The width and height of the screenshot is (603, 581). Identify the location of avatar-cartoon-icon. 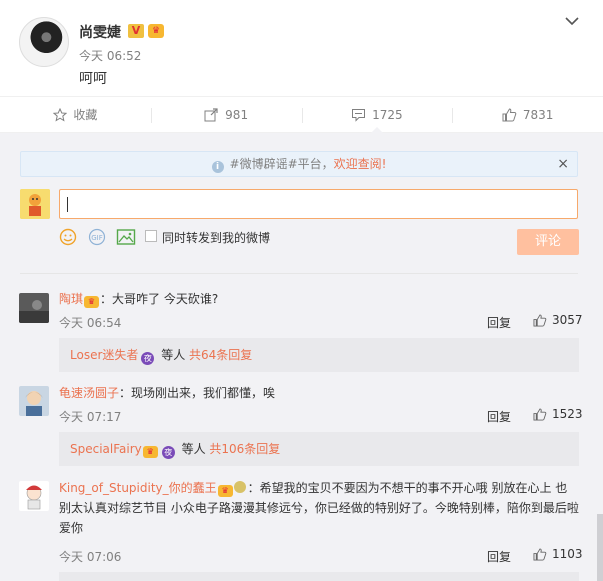
(34, 496).